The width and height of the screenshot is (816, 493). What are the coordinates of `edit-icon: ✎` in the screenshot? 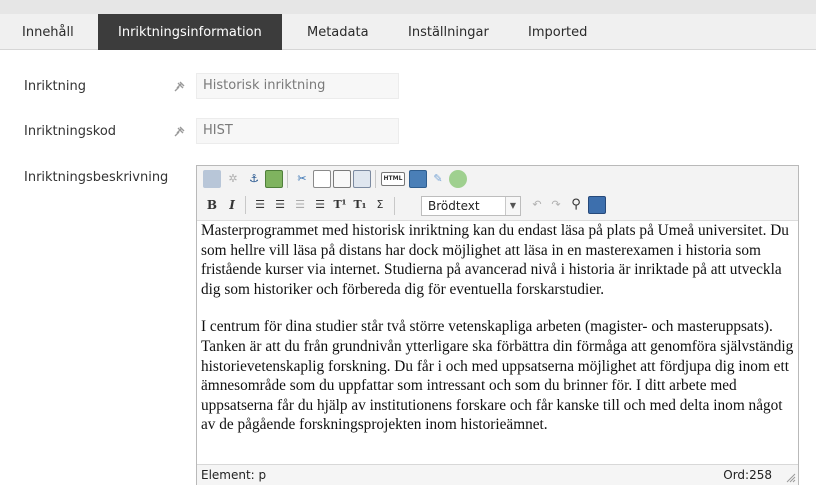 It's located at (438, 179).